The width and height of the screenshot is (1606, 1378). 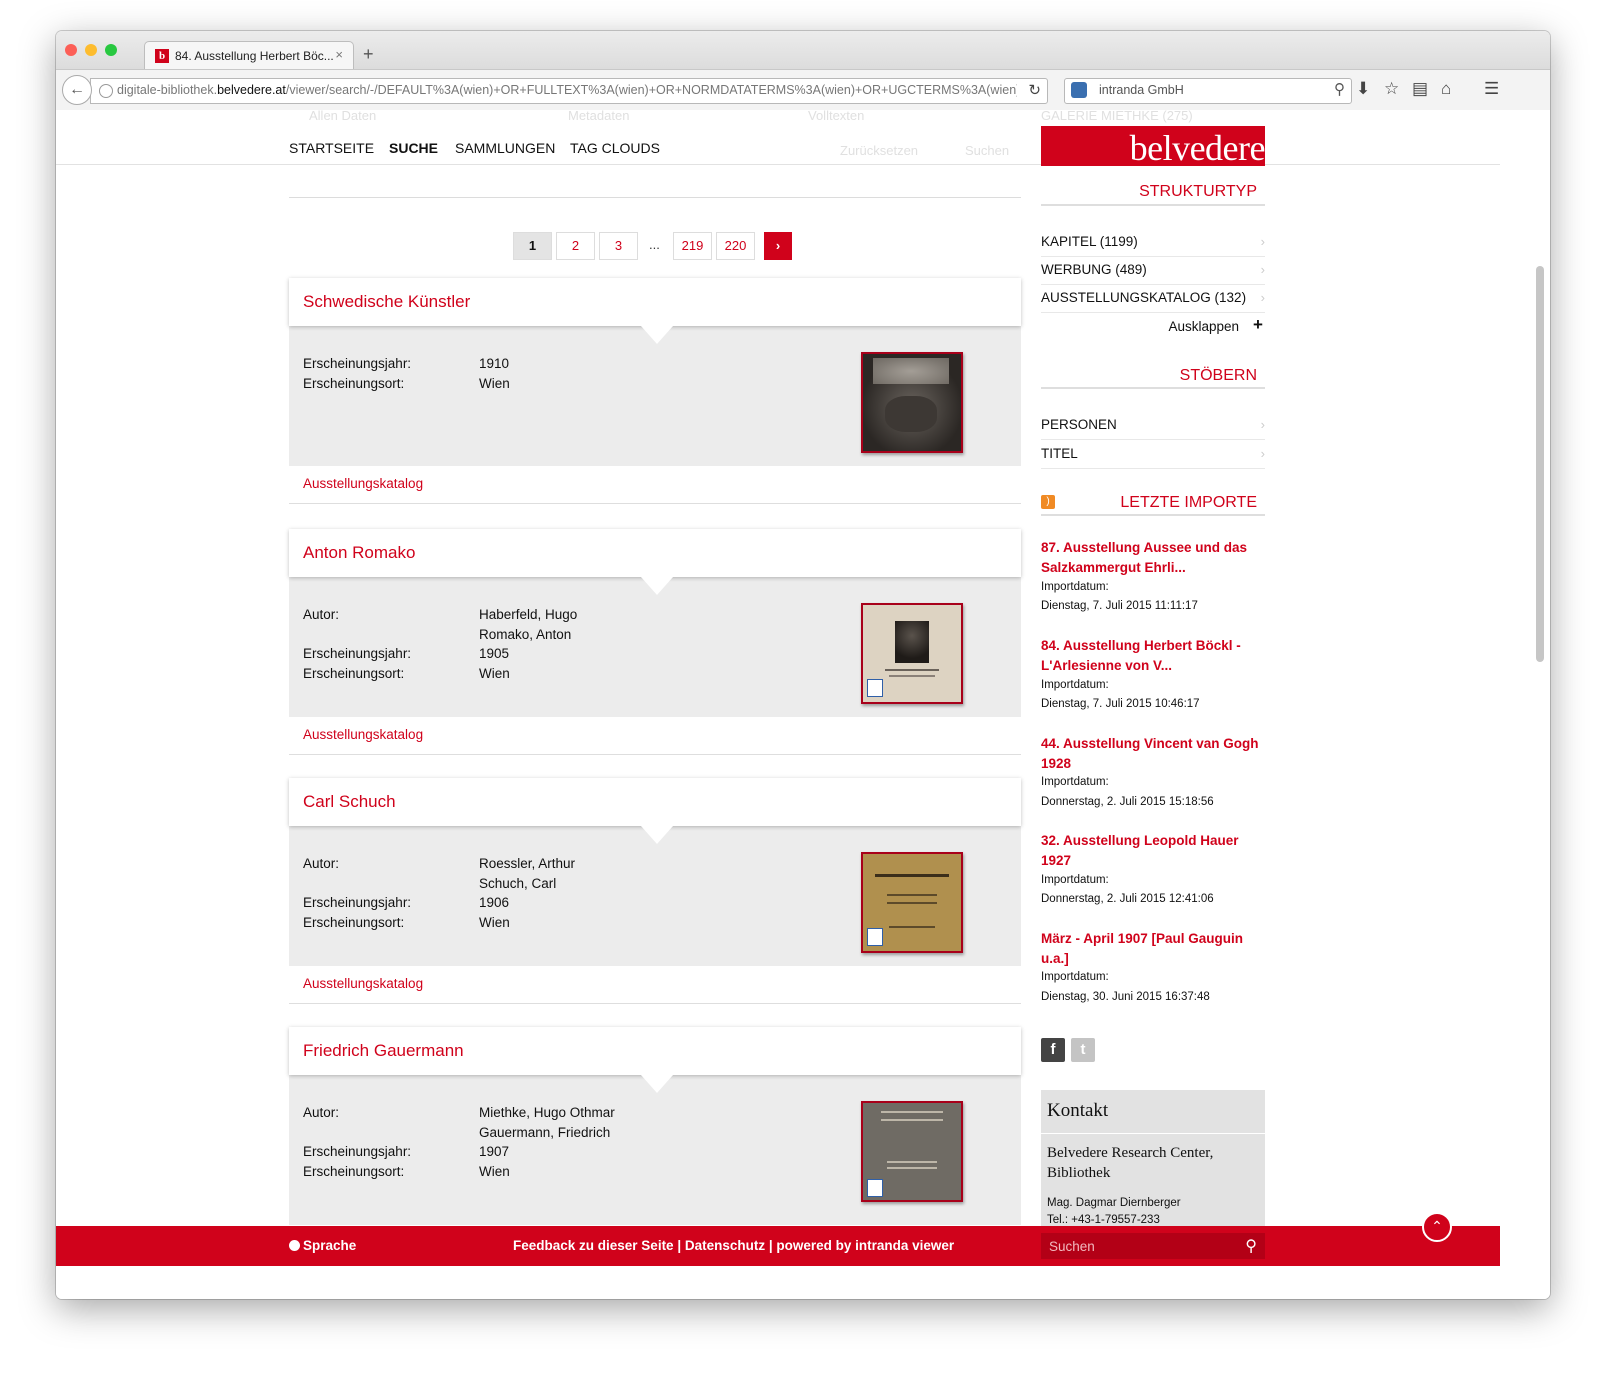 What do you see at coordinates (1153, 424) in the screenshot?
I see `browse-personen: PERSONEN ›` at bounding box center [1153, 424].